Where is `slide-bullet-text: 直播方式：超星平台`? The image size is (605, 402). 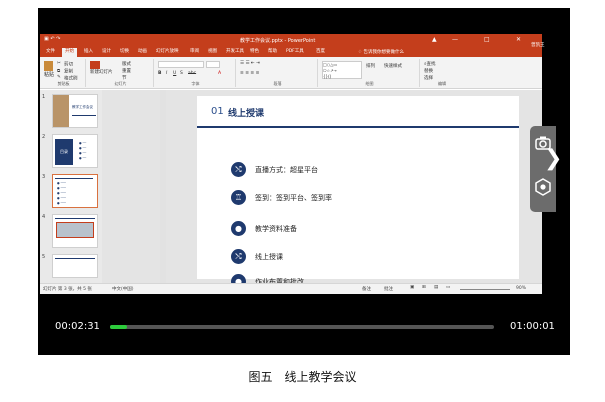 slide-bullet-text: 直播方式：超星平台 is located at coordinates (286, 170).